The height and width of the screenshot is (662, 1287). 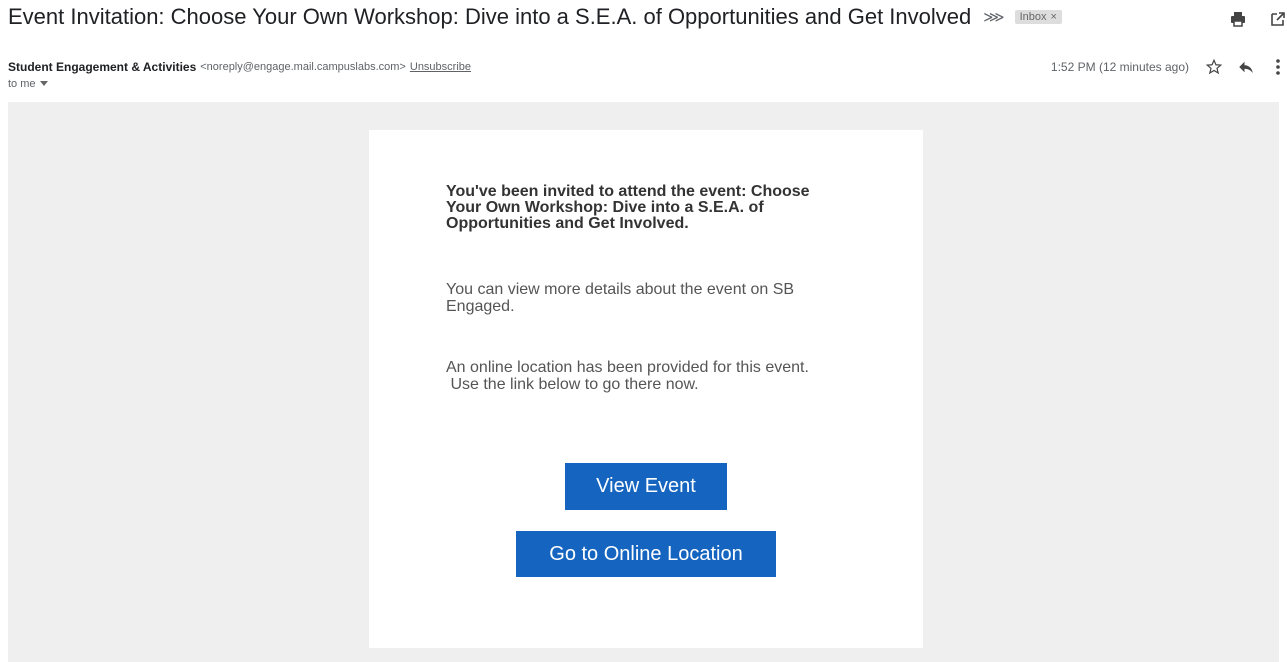 I want to click on important-icon: ⋙, so click(x=993, y=17).